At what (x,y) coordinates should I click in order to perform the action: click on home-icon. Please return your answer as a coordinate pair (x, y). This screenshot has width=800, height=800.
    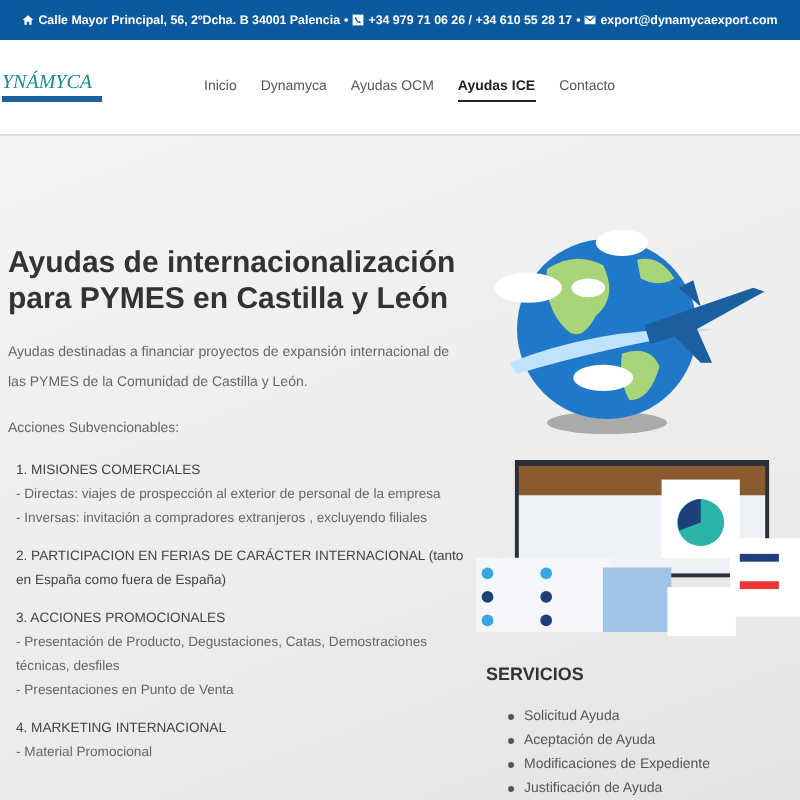
    Looking at the image, I should click on (28, 20).